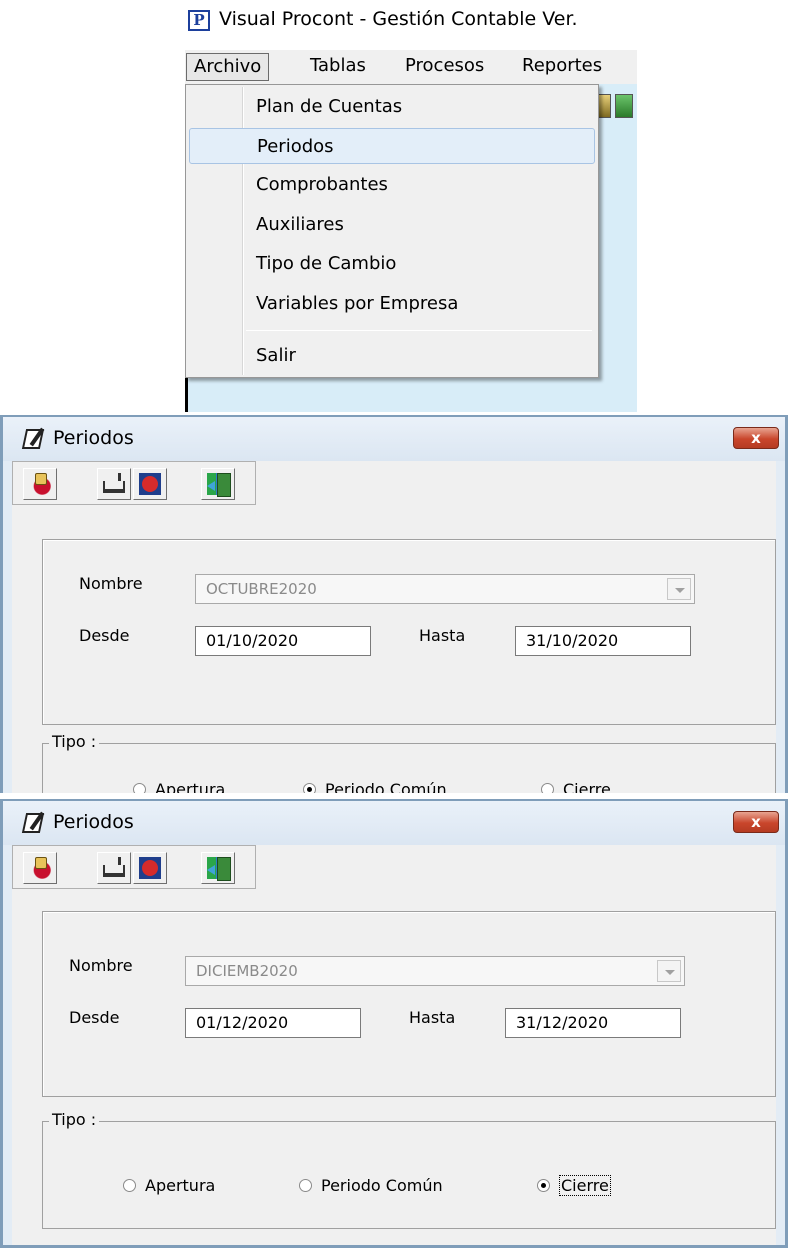 The height and width of the screenshot is (1248, 788). I want to click on menu-archivo: Archivo, so click(228, 67).